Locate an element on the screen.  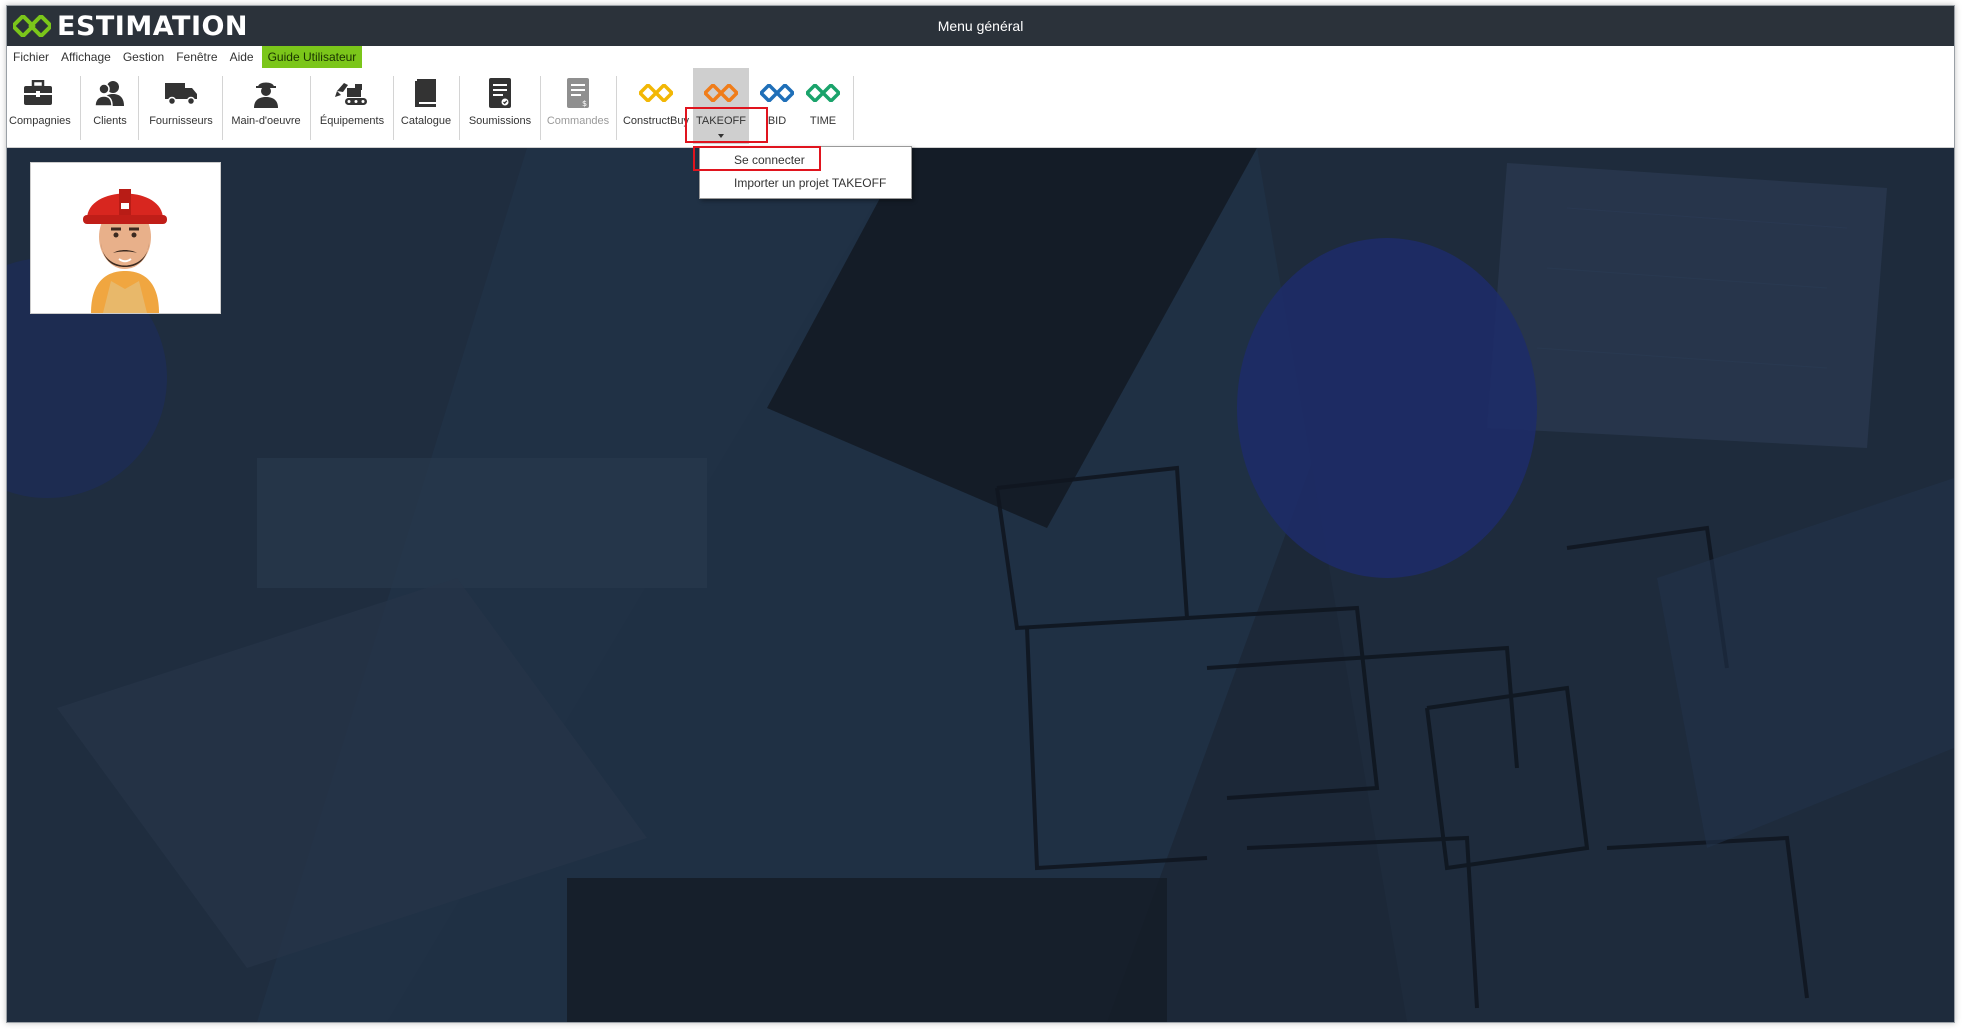
invoice-icon: $ is located at coordinates (578, 93).